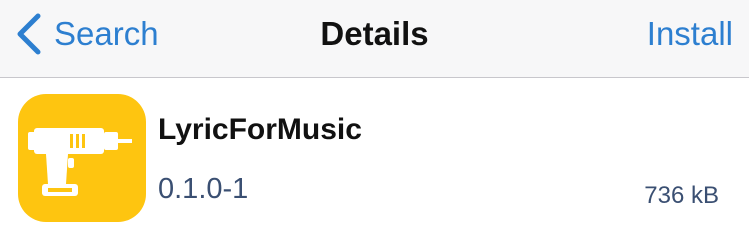 The width and height of the screenshot is (749, 240). I want to click on package-name: LyricForMusic, so click(260, 129).